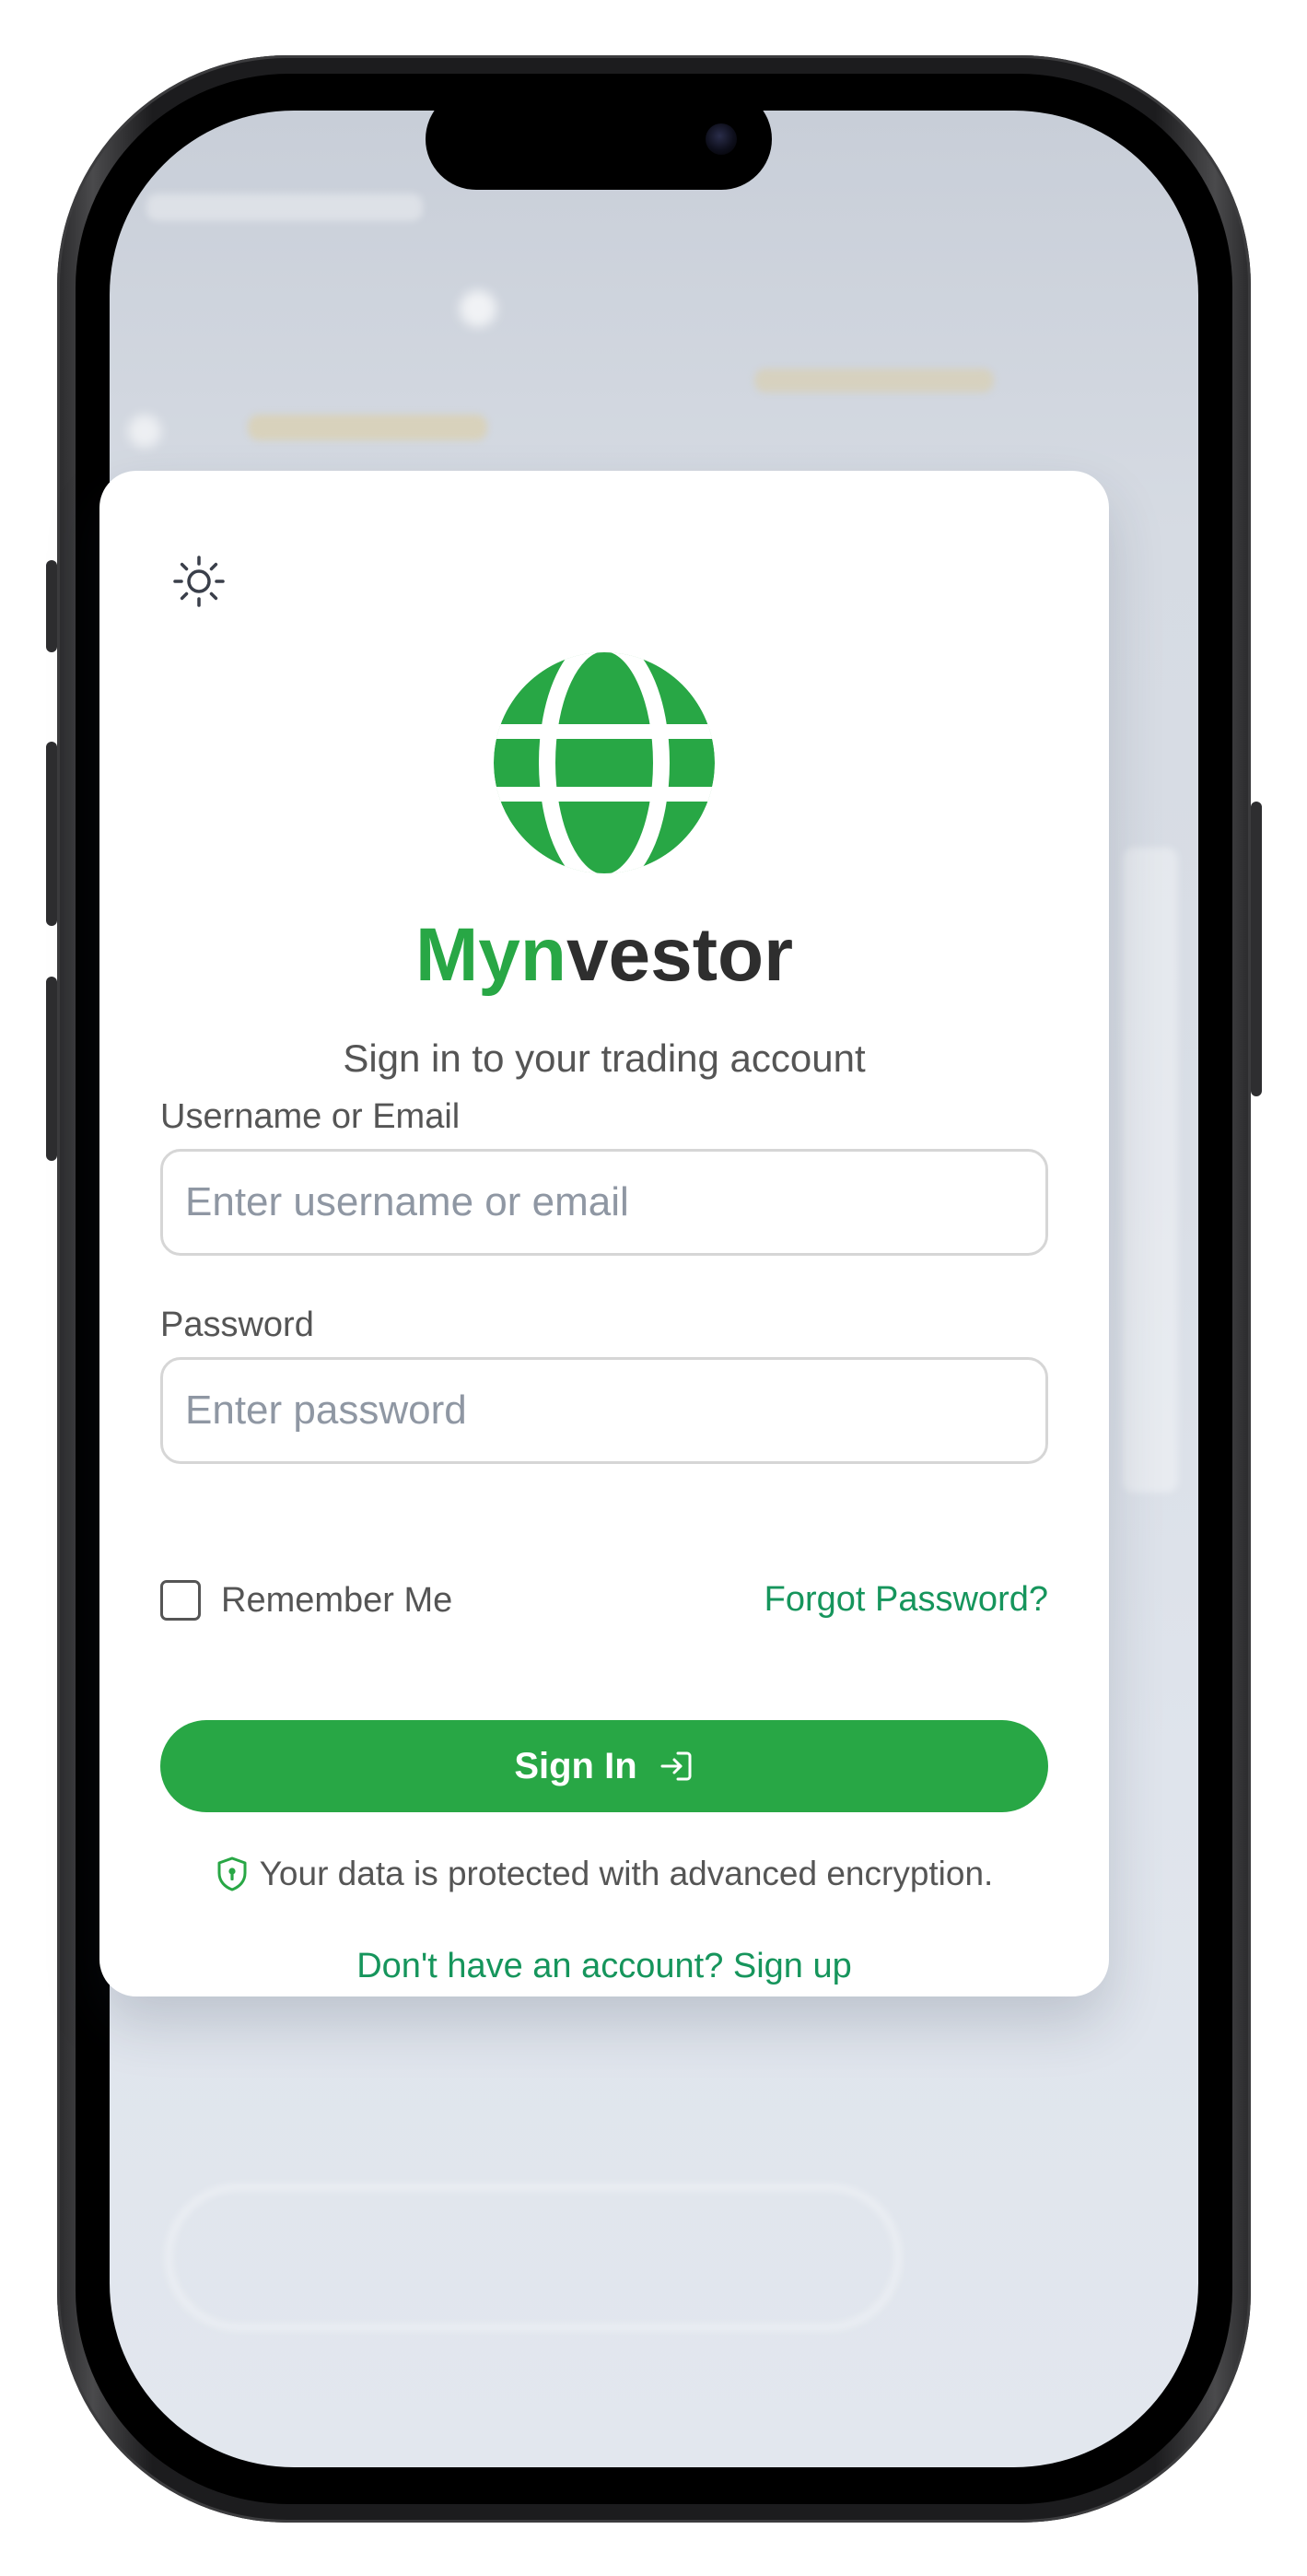 The width and height of the screenshot is (1307, 2576). Describe the element at coordinates (576, 1765) in the screenshot. I see `sign-in-label: Sign In` at that location.